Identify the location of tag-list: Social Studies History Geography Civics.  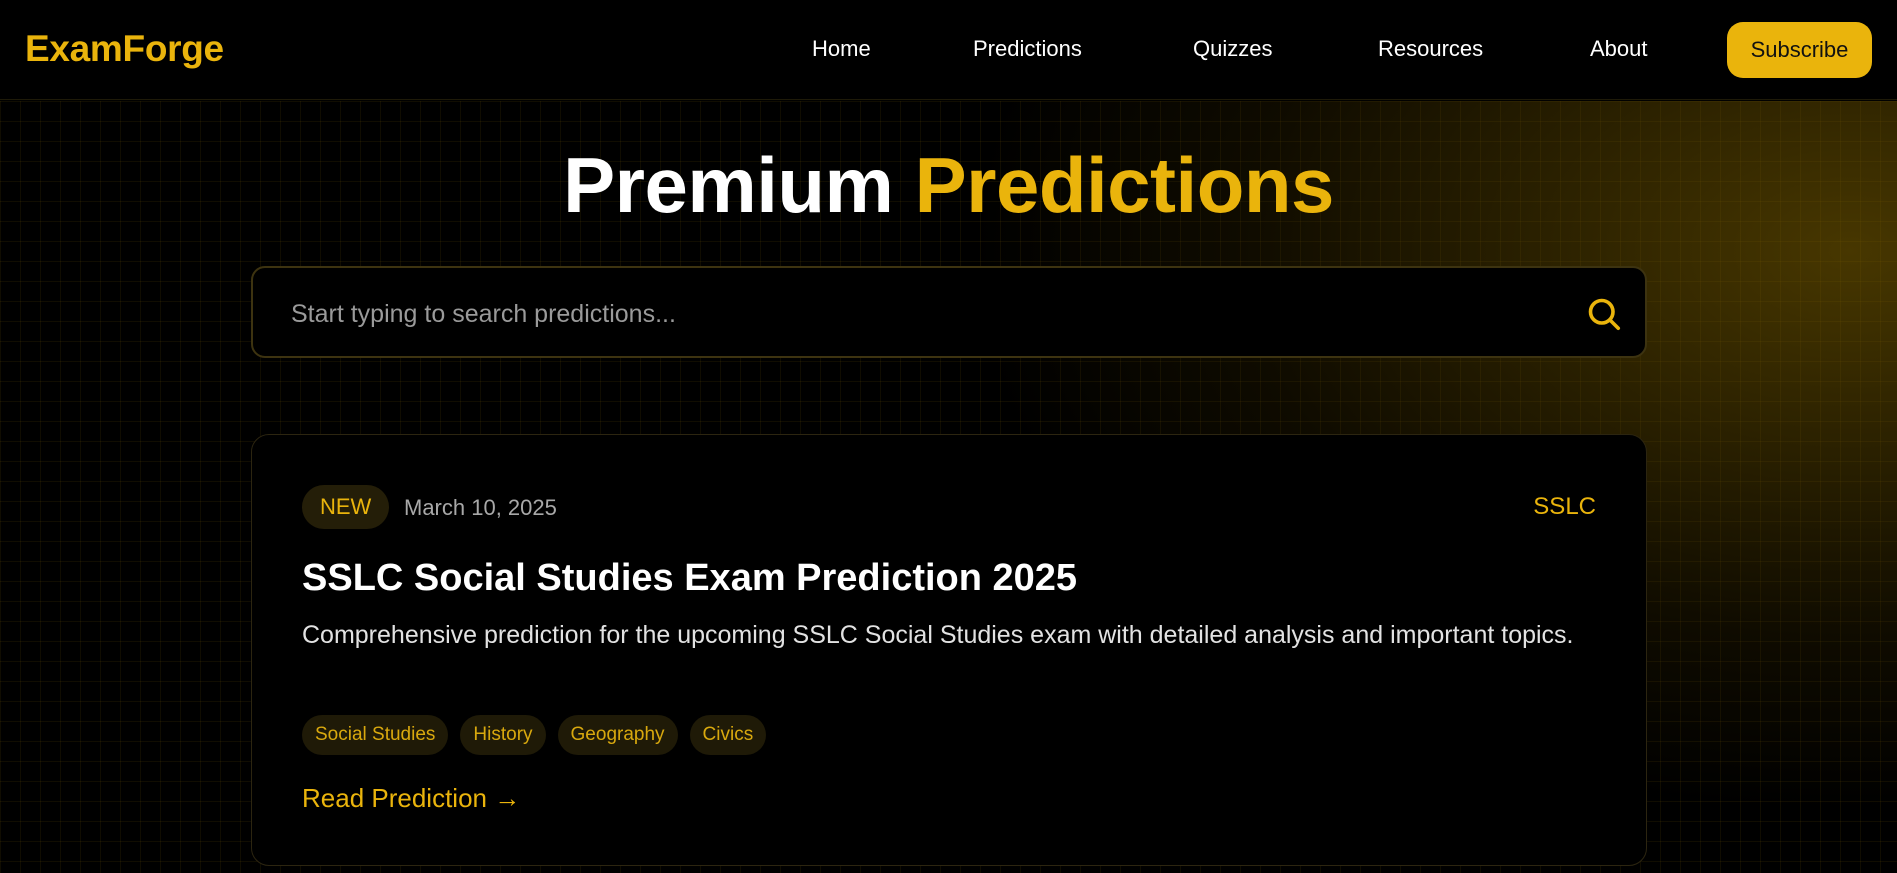
(540, 735).